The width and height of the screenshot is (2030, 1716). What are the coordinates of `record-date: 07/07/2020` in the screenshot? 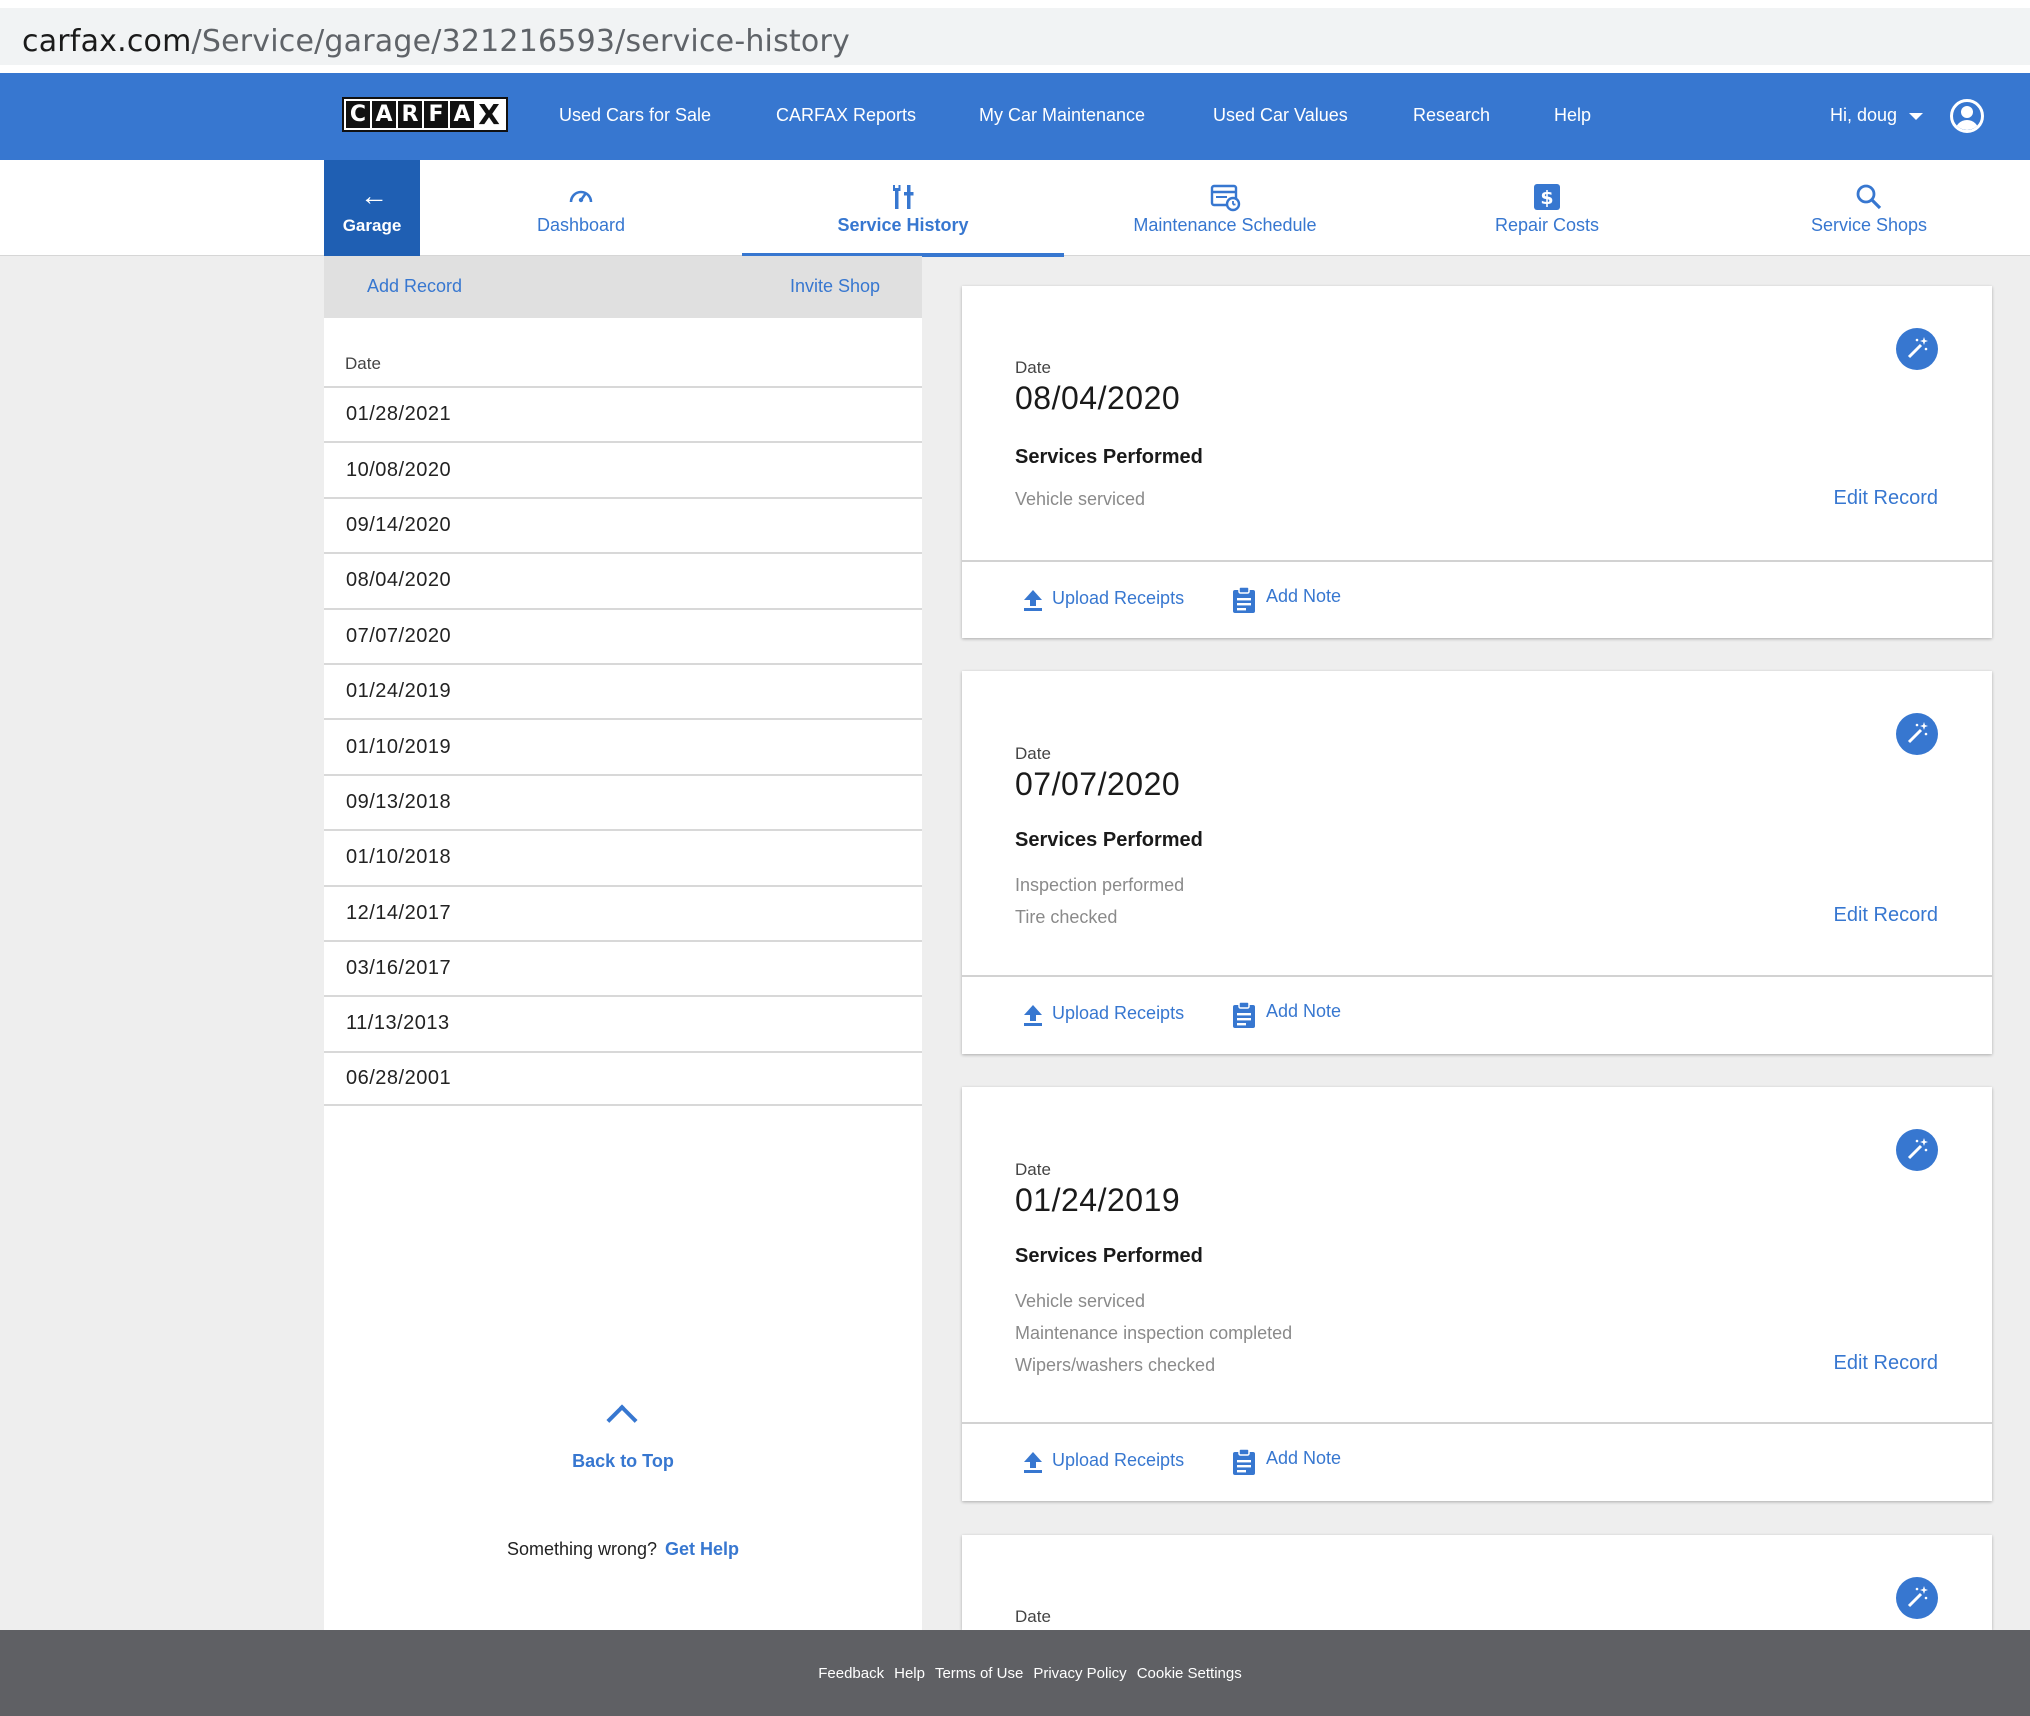 It's located at (1098, 784).